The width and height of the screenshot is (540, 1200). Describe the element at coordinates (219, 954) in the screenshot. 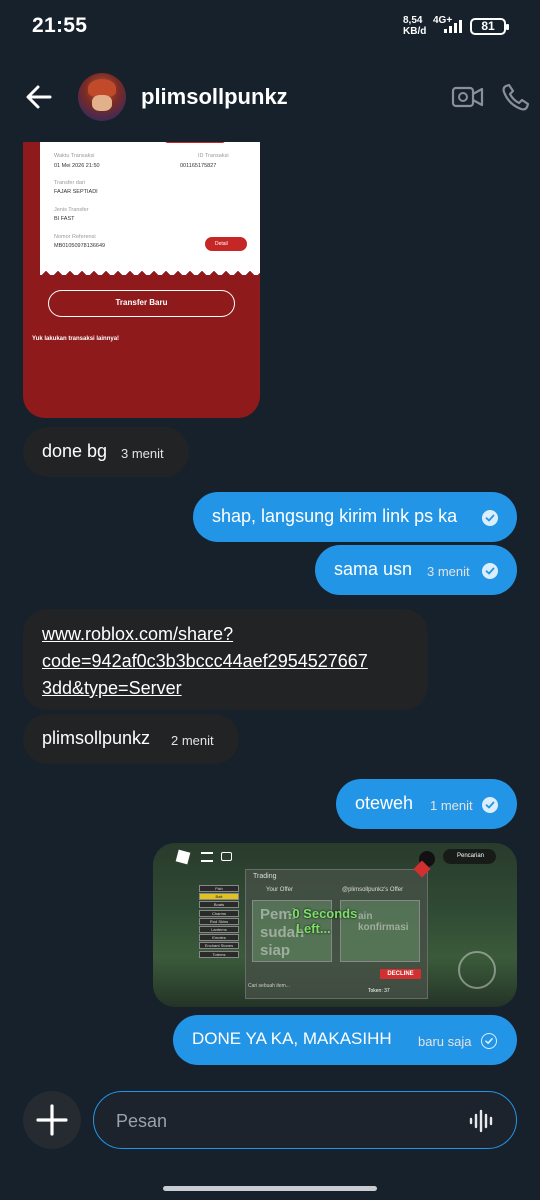

I see `game-menu-item: Totems` at that location.